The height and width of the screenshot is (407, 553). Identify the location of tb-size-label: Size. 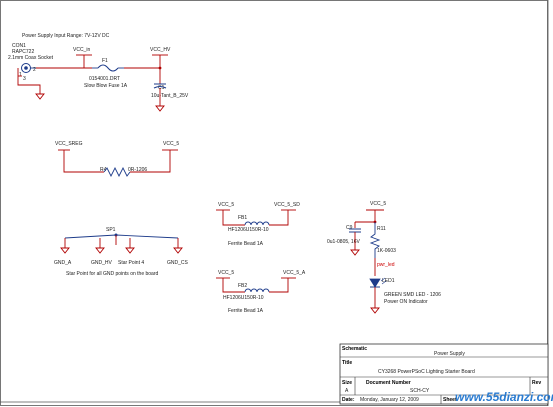
(347, 383).